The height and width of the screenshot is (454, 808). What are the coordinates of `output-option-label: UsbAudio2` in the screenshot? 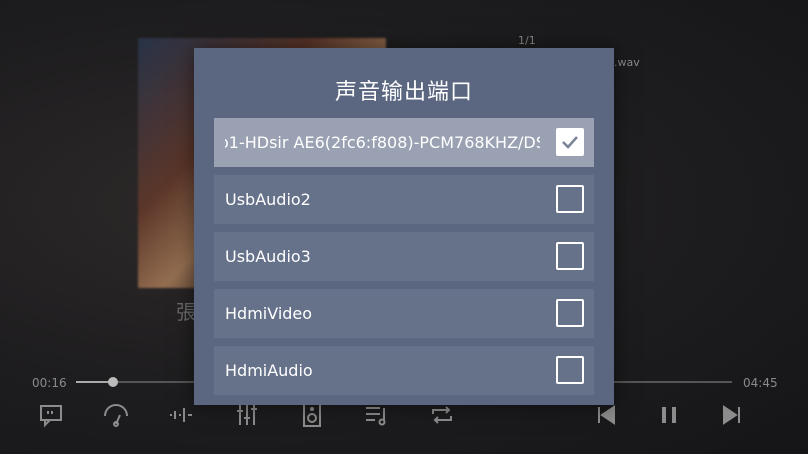 It's located at (268, 199).